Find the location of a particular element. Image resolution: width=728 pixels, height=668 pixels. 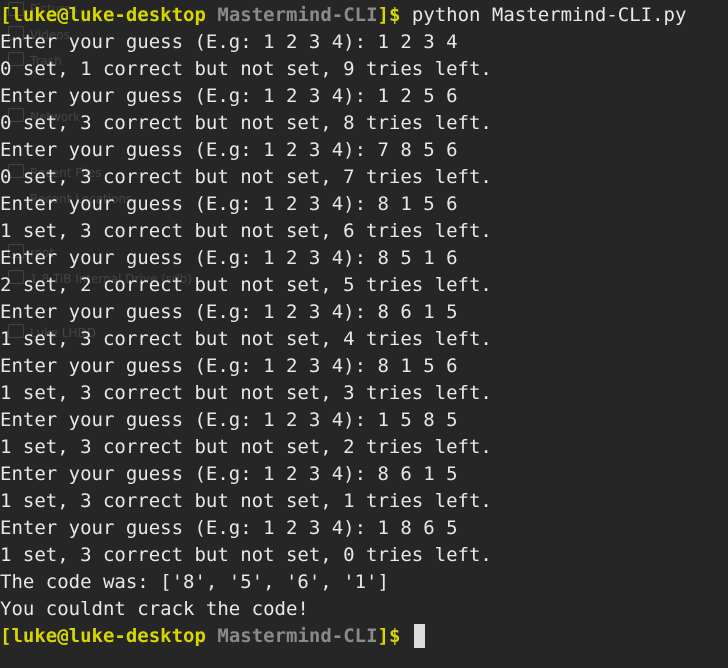

output-line: Enter your guess (E.g: 1 2 3 4): 1 5 8 5 is located at coordinates (229, 420).